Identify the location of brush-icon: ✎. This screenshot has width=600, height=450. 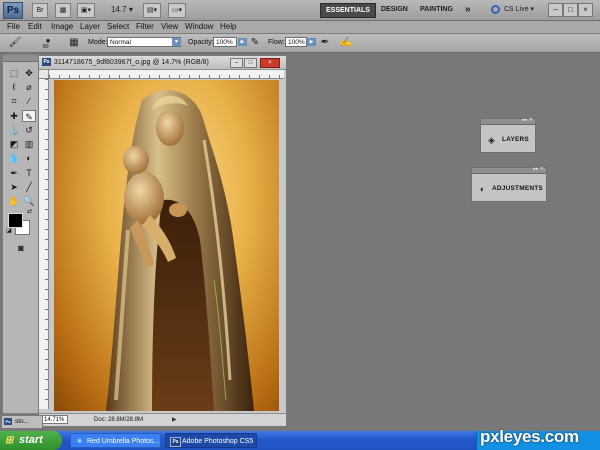
(29, 117).